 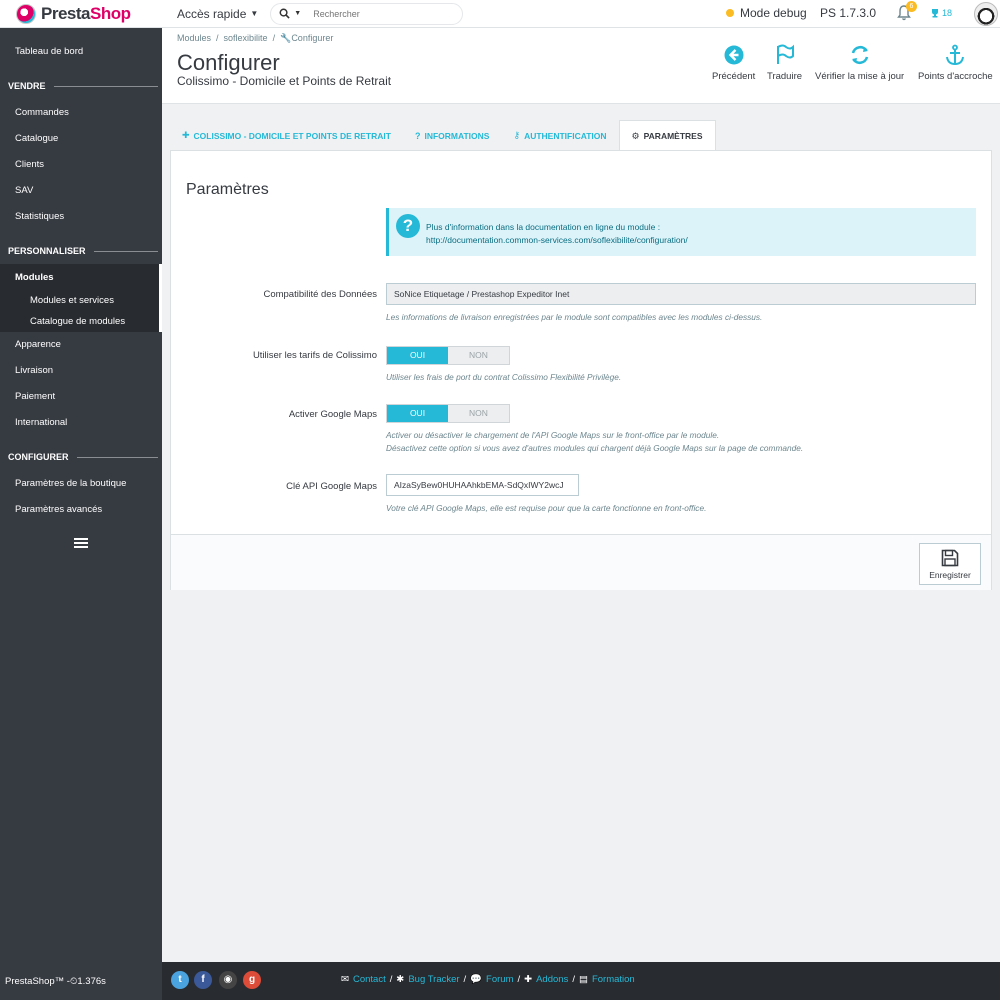 I want to click on compat-label: Compatibilité des Données, so click(x=320, y=294).